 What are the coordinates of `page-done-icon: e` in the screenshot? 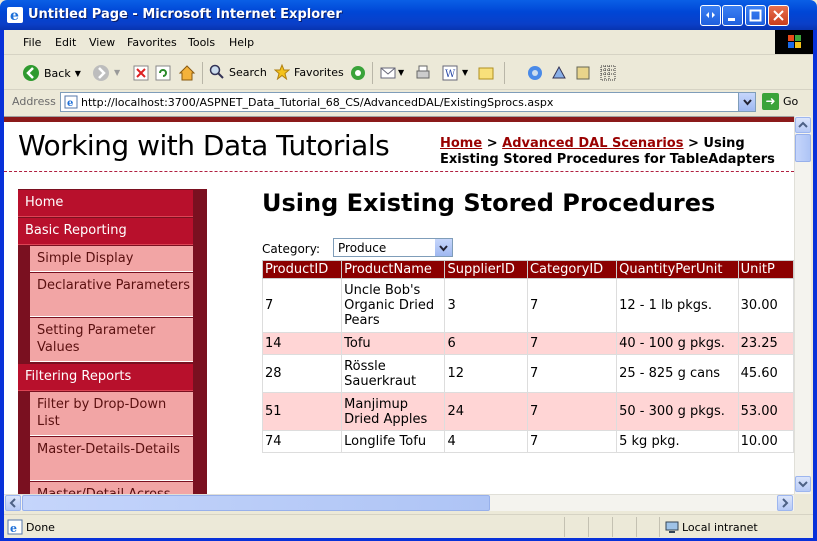 It's located at (15, 527).